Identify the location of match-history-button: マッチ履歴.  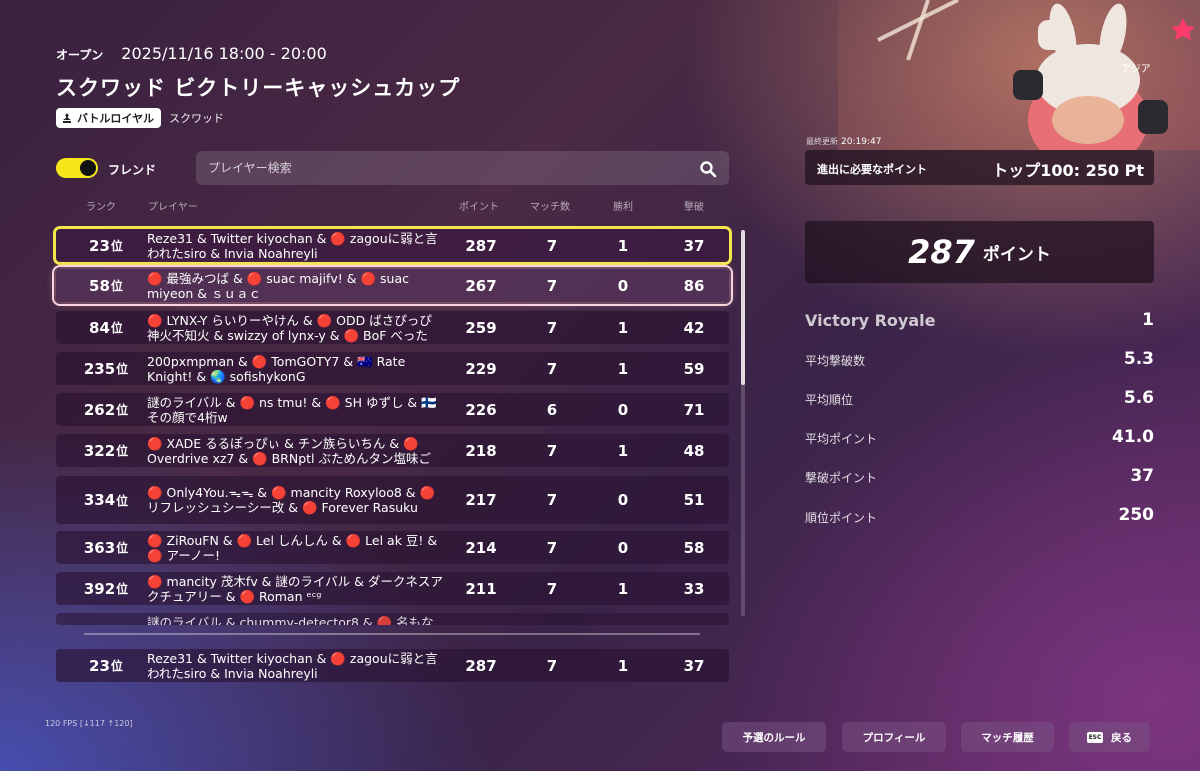
(1007, 737).